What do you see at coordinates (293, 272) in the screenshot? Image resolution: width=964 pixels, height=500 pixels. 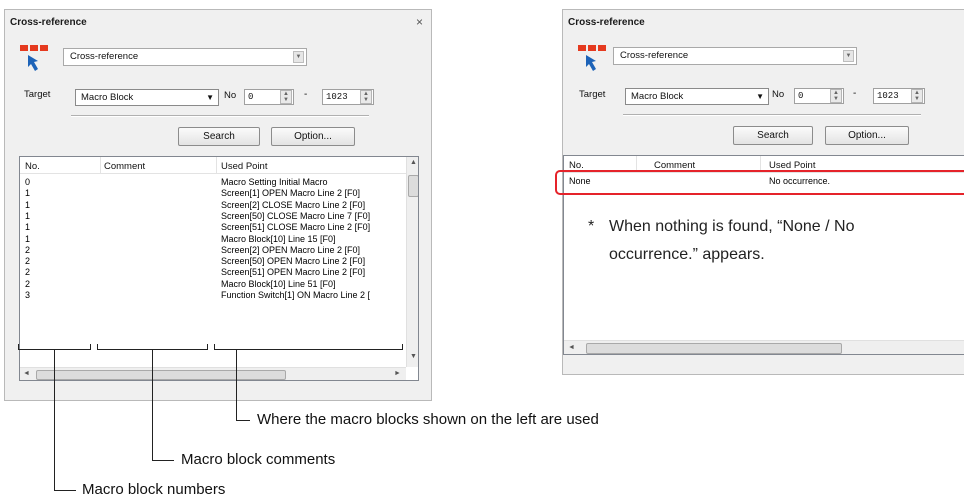 I see `row-used-point: Screen[51] OPEN Macro Line 2 [F0]` at bounding box center [293, 272].